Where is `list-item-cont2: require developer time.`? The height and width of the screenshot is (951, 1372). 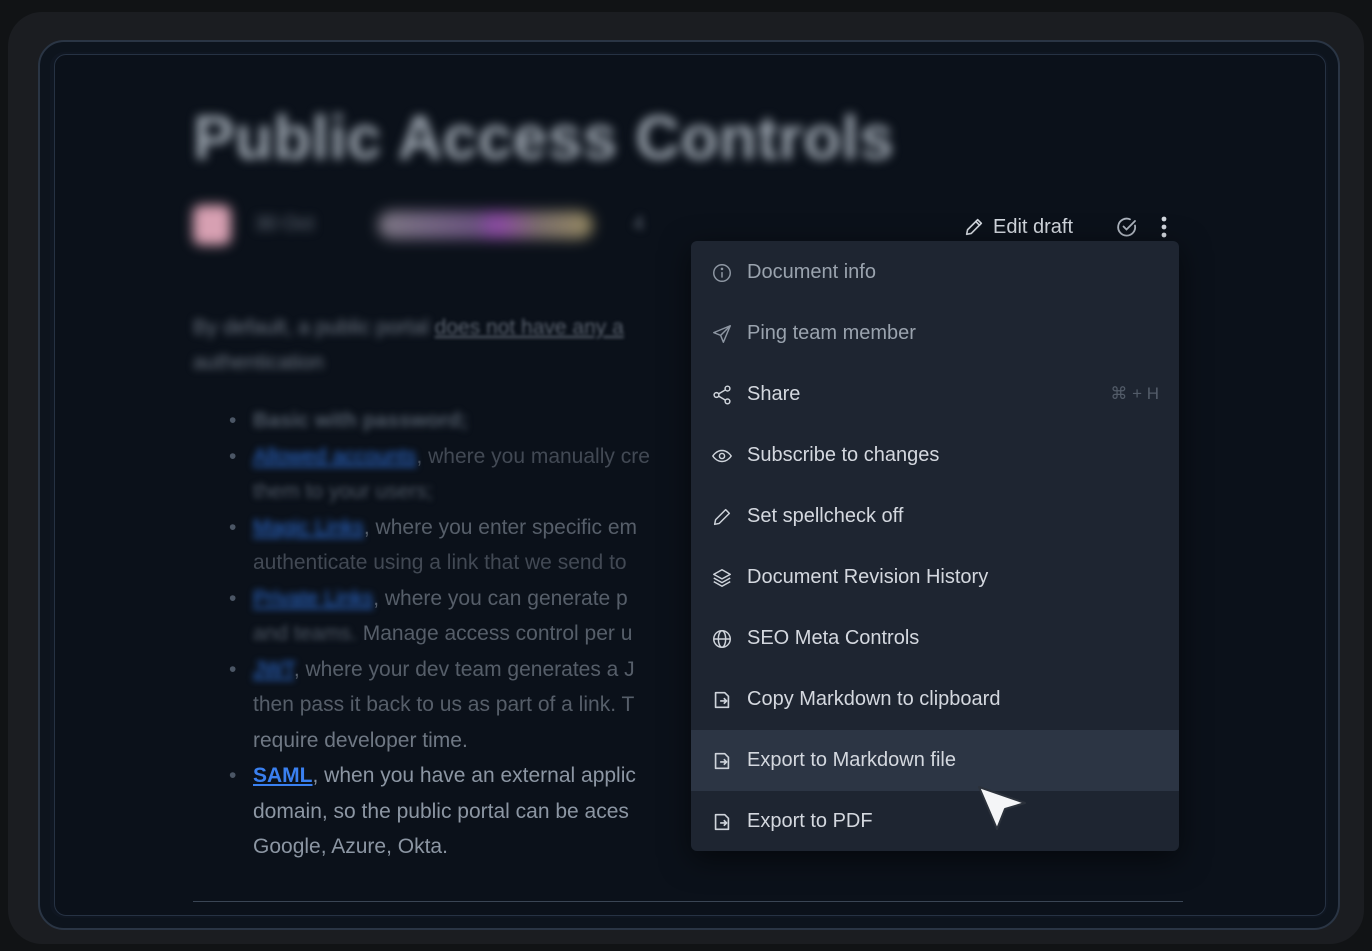 list-item-cont2: require developer time. is located at coordinates (360, 740).